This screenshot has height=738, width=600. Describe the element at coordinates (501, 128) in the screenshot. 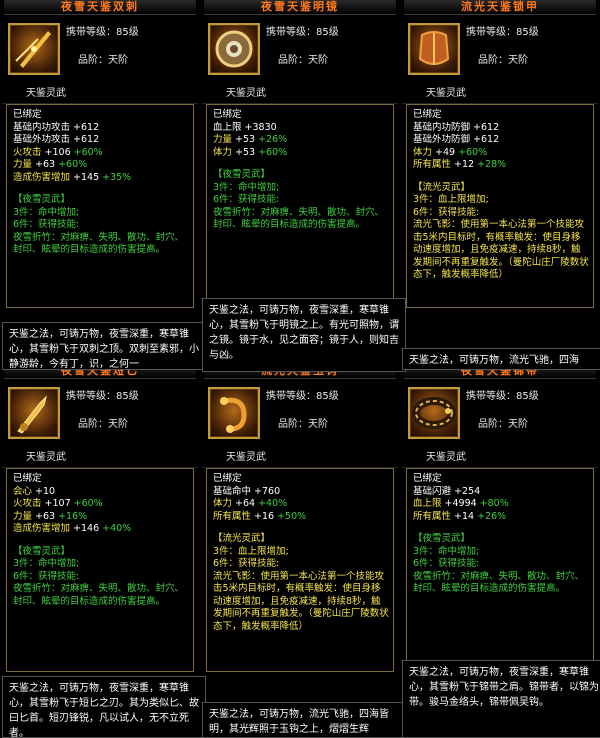

I see `stat-row: 基础内功防御 +612` at that location.